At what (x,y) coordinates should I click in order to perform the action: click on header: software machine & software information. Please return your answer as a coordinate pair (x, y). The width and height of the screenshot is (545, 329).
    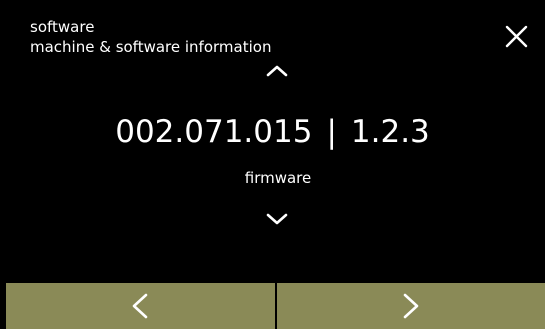
    Looking at the image, I should click on (150, 37).